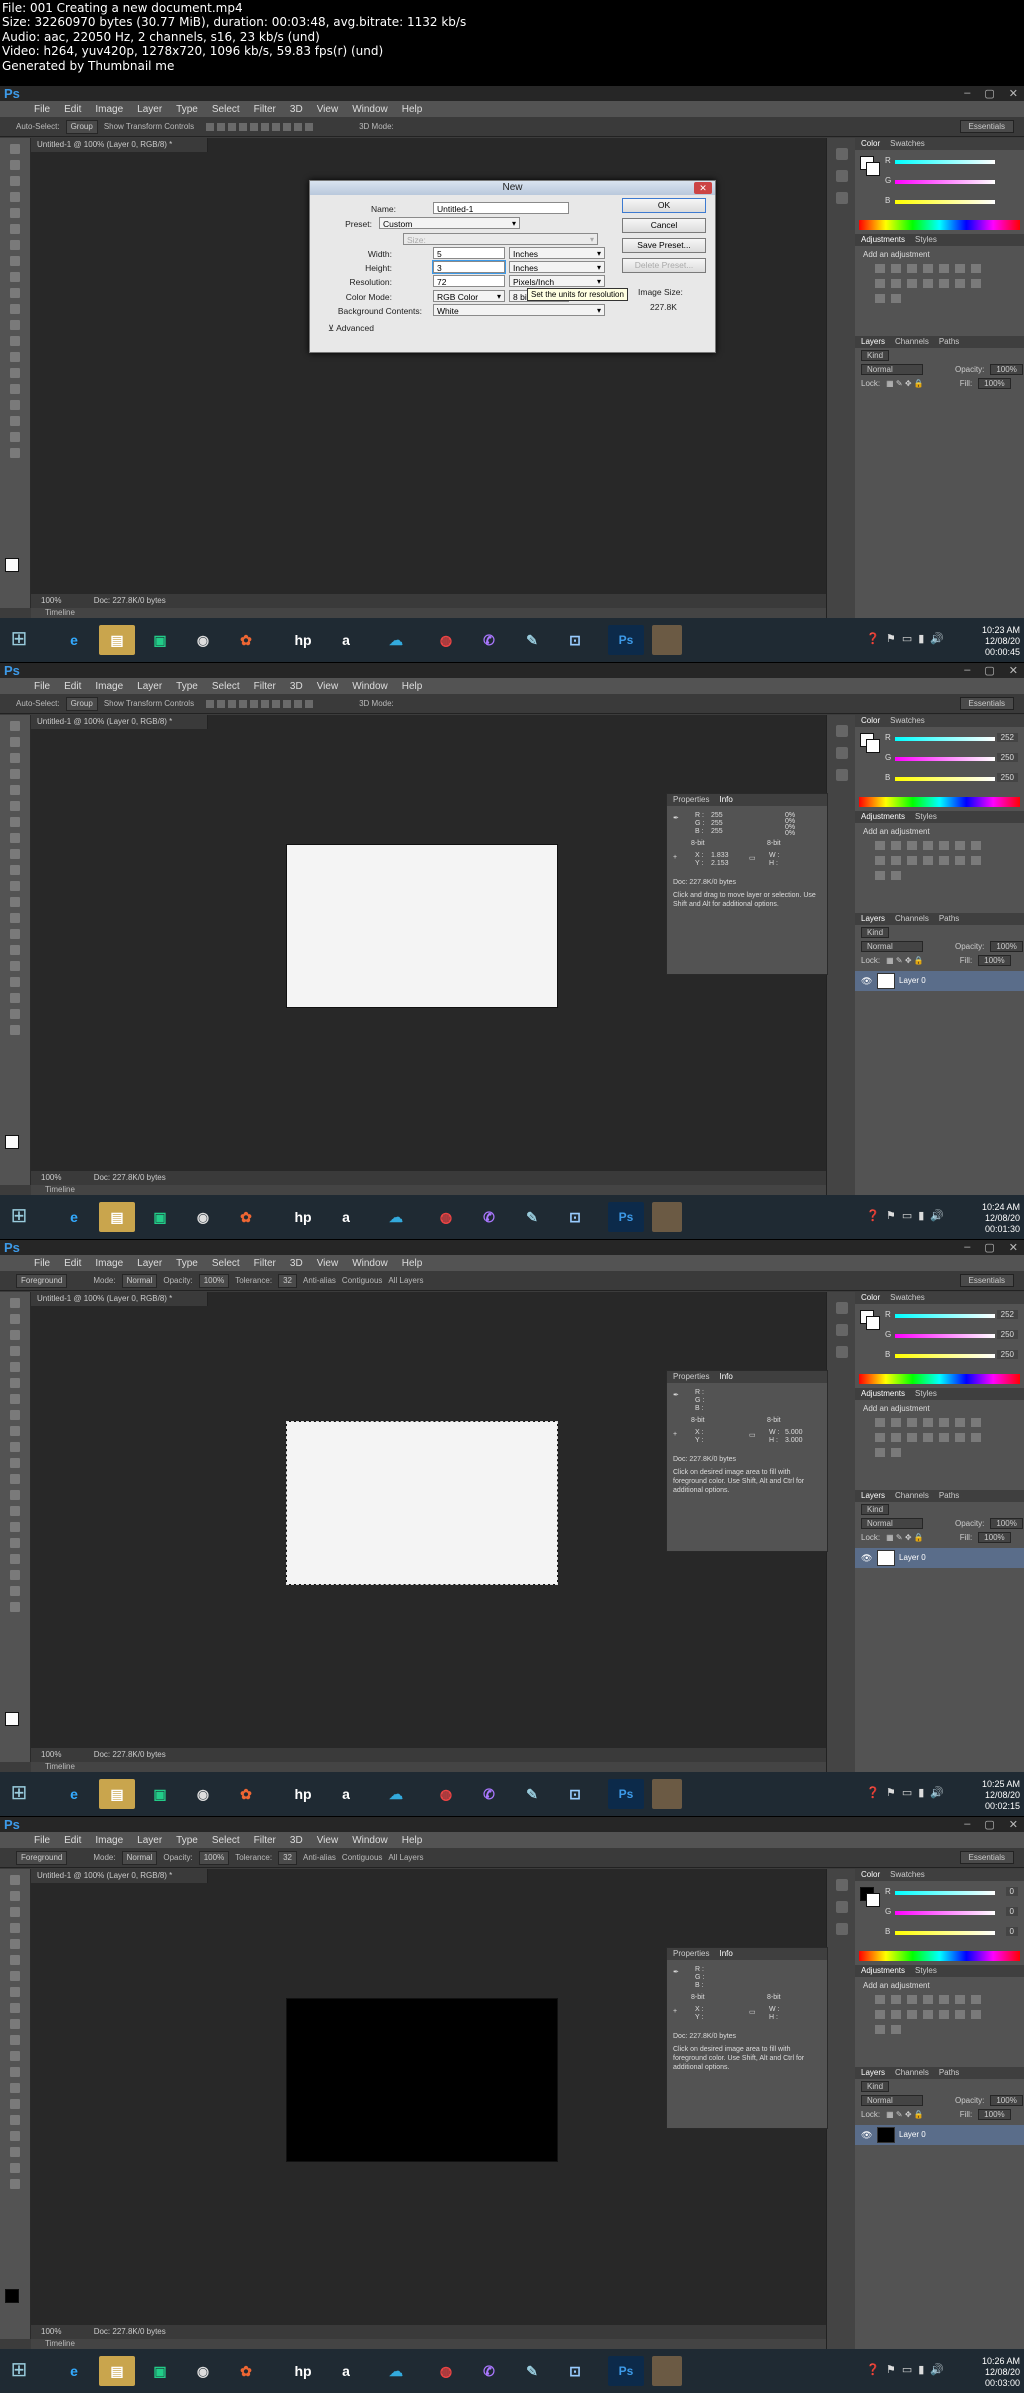 Image resolution: width=1024 pixels, height=2393 pixels. I want to click on menu-view: View, so click(328, 686).